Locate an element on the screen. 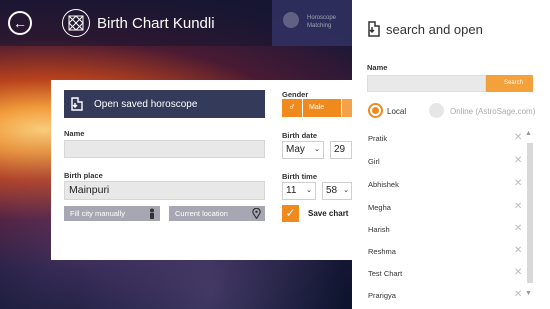  online-radio-label: Online (AstroSage.com) is located at coordinates (493, 111).